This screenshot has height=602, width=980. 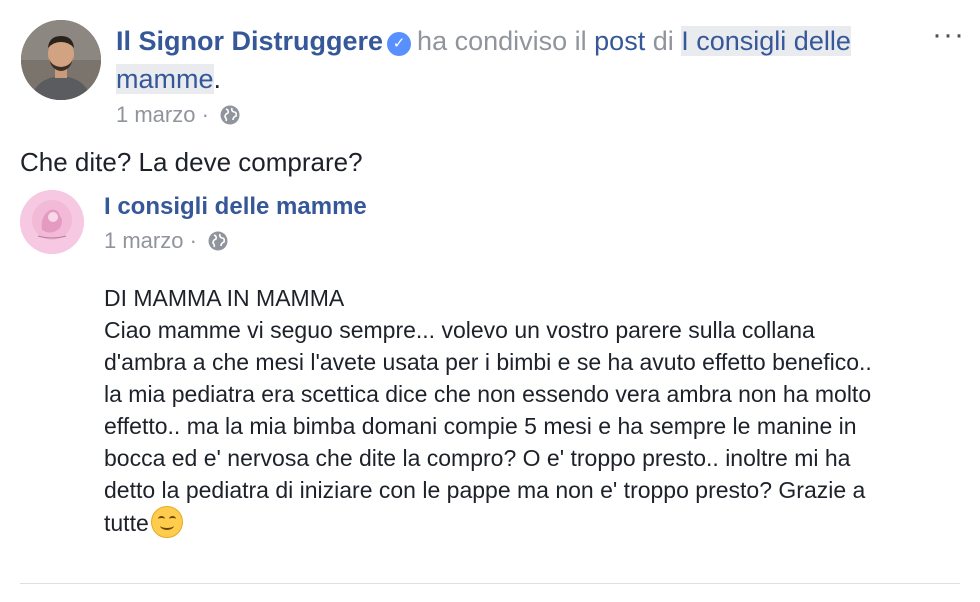 What do you see at coordinates (619, 41) in the screenshot?
I see `post-link: post` at bounding box center [619, 41].